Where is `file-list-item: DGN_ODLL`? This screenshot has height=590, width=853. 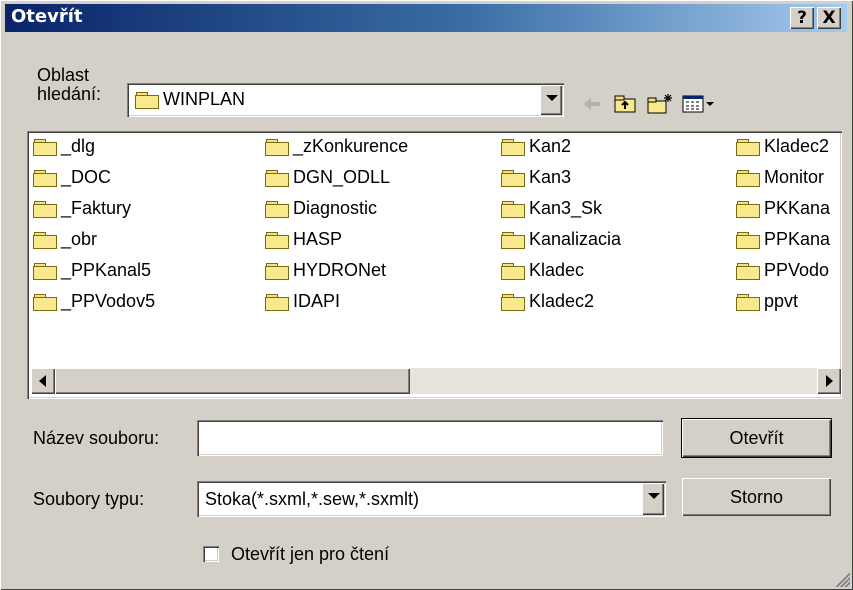
file-list-item: DGN_ODLL is located at coordinates (327, 177).